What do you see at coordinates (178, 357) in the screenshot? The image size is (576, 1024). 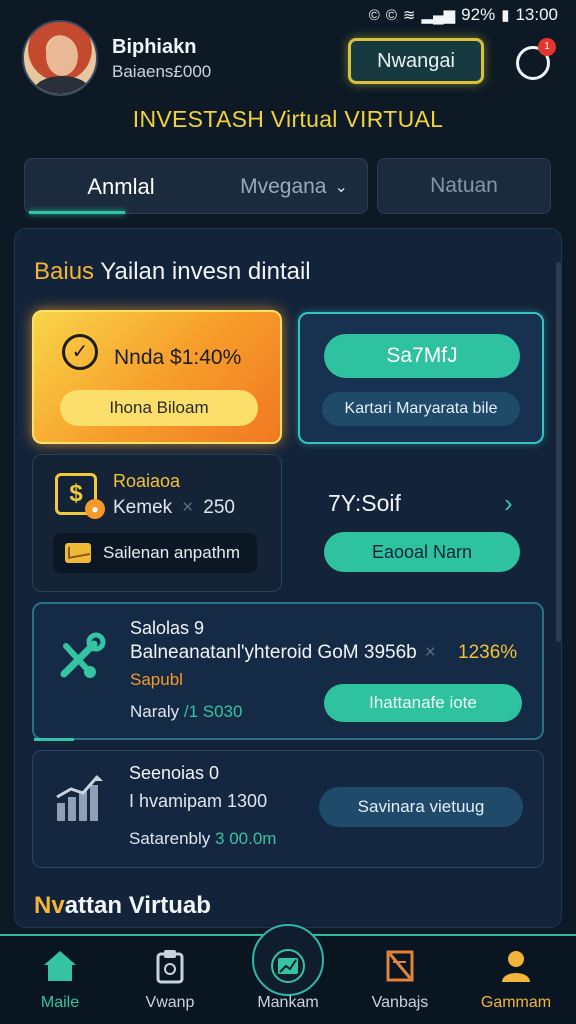 I see `highlight-card-text: Nnda $1:40%` at bounding box center [178, 357].